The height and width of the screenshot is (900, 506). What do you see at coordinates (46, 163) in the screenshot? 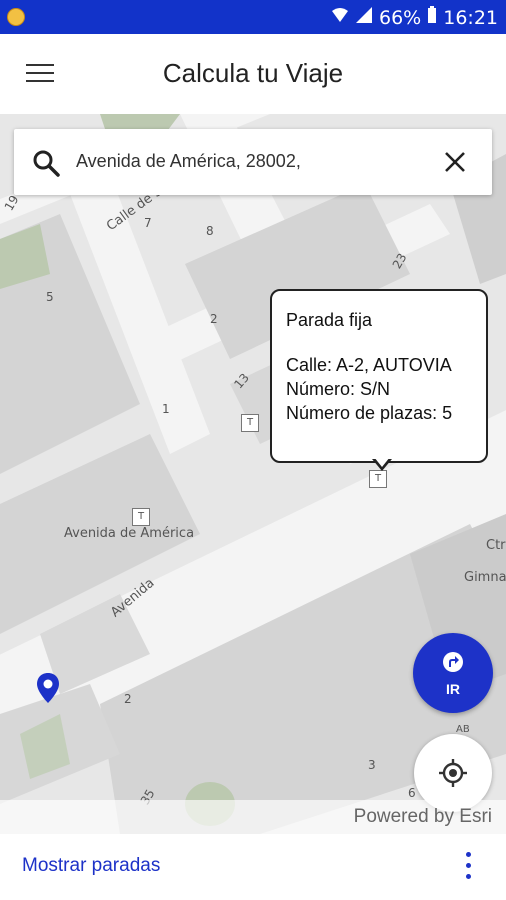
I see `search-icon` at bounding box center [46, 163].